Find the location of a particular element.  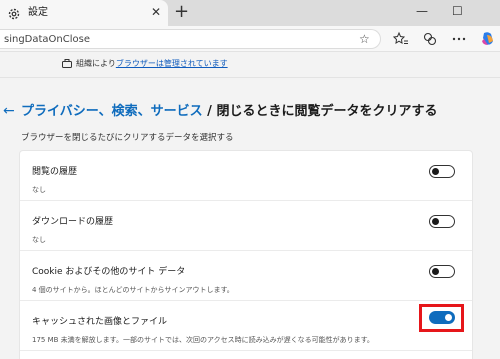

managed-banner-link: ブラウザーは管理されています is located at coordinates (172, 63).